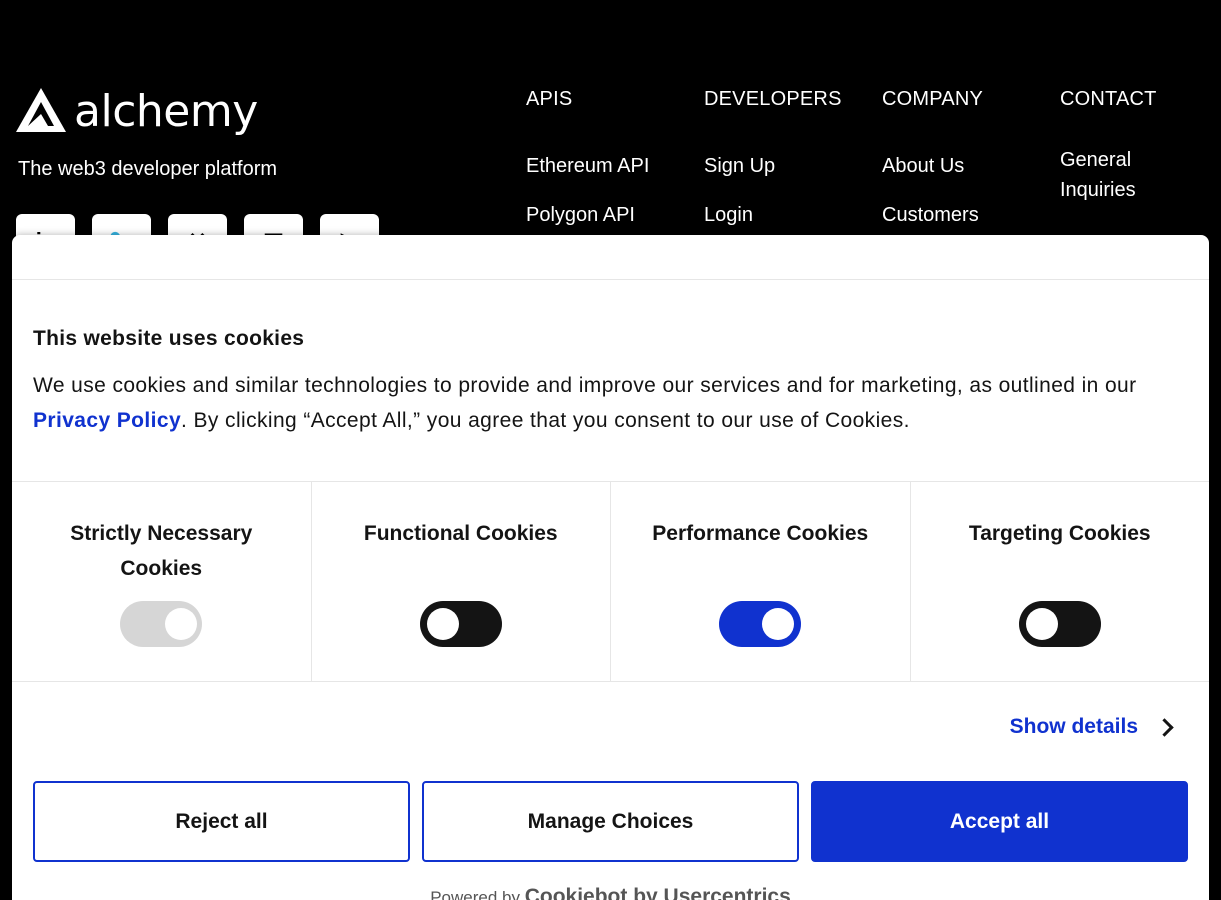 The width and height of the screenshot is (1221, 900). Describe the element at coordinates (1059, 624) in the screenshot. I see `targeting-toggle` at that location.